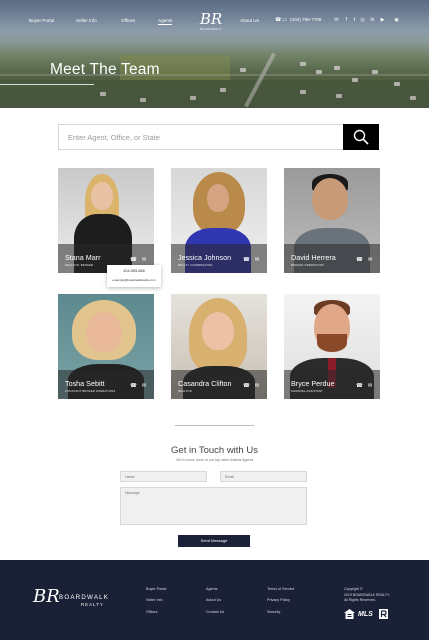  Describe the element at coordinates (205, 383) in the screenshot. I see `agent-name: Casandra Clifton` at that location.